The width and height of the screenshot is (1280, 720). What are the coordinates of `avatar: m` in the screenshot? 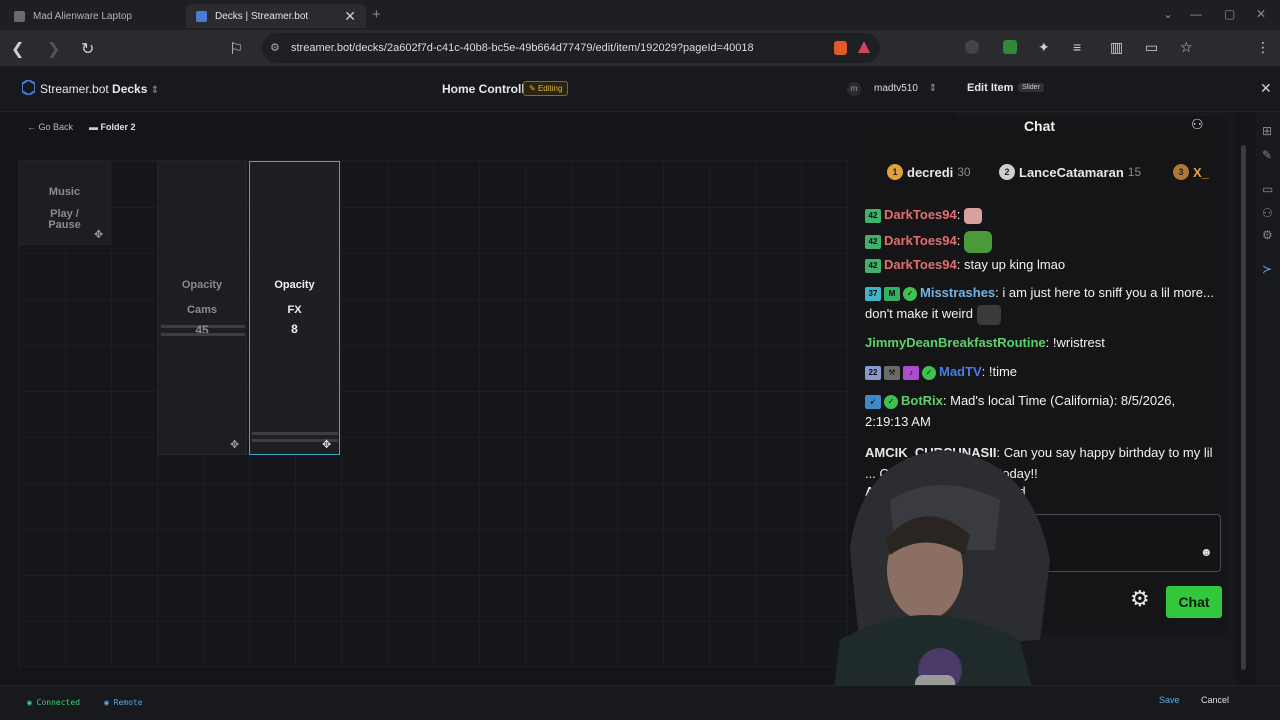 It's located at (854, 89).